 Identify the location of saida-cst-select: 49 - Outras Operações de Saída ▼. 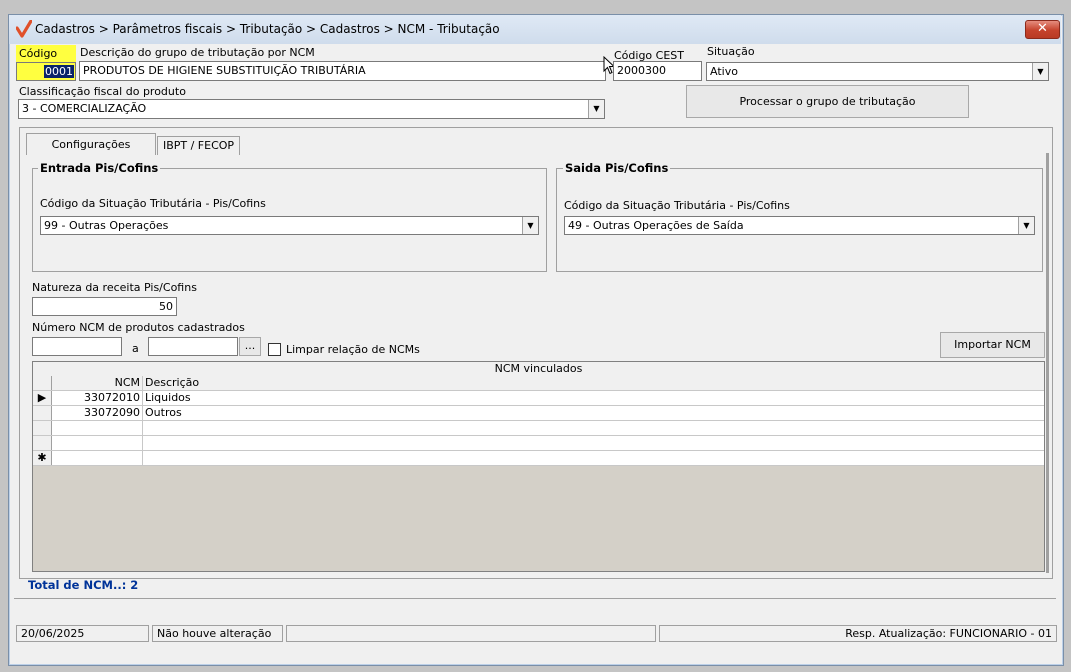
(799, 225).